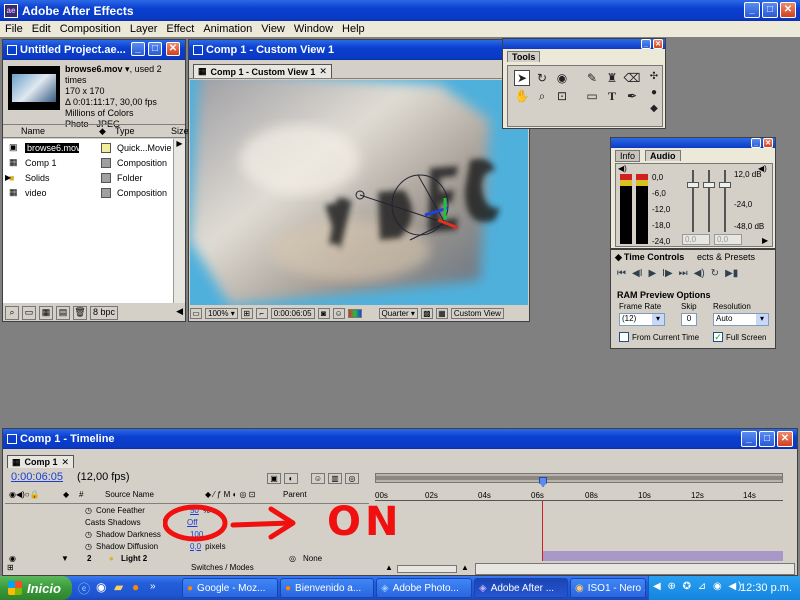 Image resolution: width=800 pixels, height=600 pixels. I want to click on expand-arrow-icon: ▶, so click(8, 177).